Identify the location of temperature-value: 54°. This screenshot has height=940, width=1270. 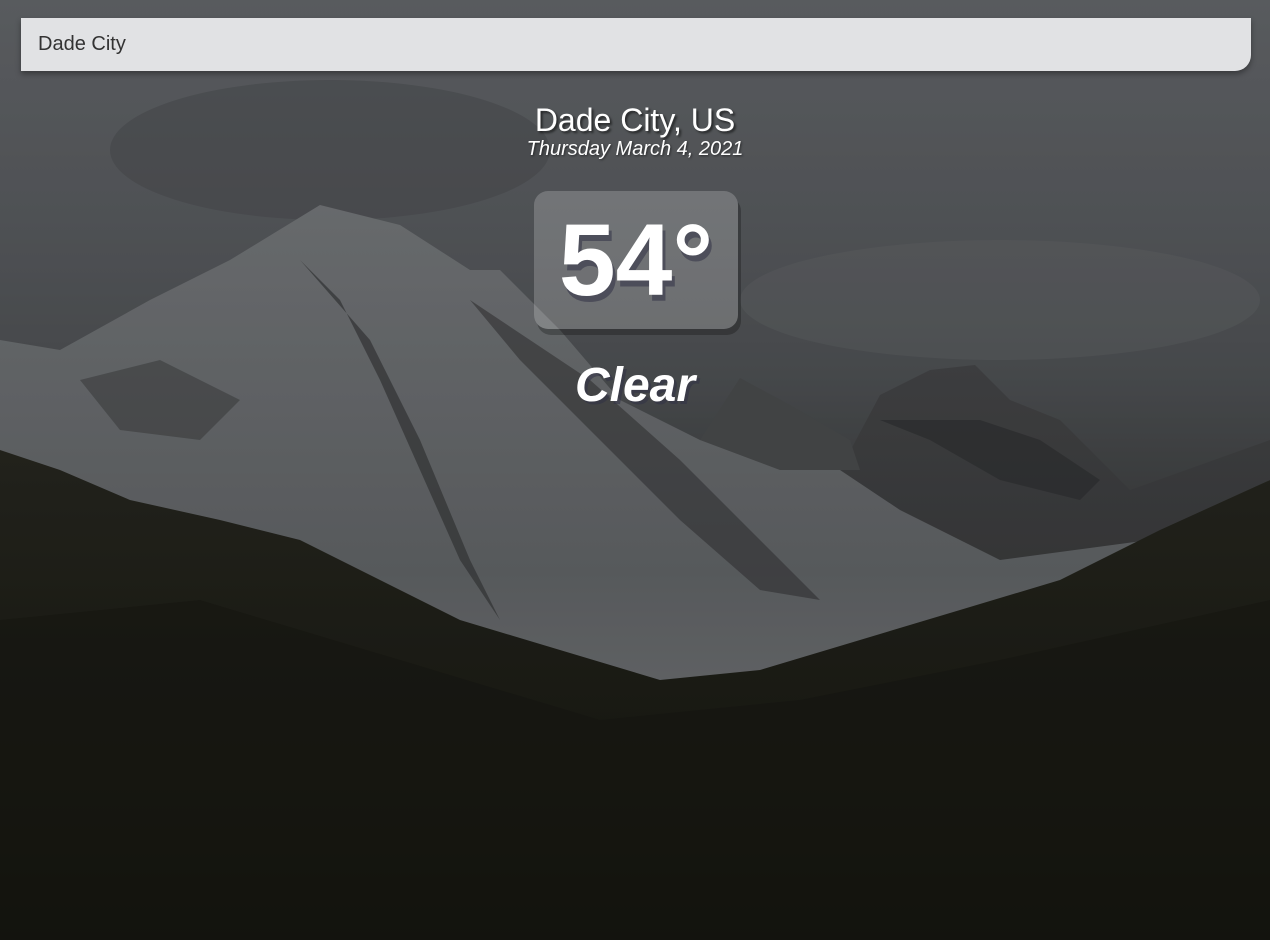
(636, 260).